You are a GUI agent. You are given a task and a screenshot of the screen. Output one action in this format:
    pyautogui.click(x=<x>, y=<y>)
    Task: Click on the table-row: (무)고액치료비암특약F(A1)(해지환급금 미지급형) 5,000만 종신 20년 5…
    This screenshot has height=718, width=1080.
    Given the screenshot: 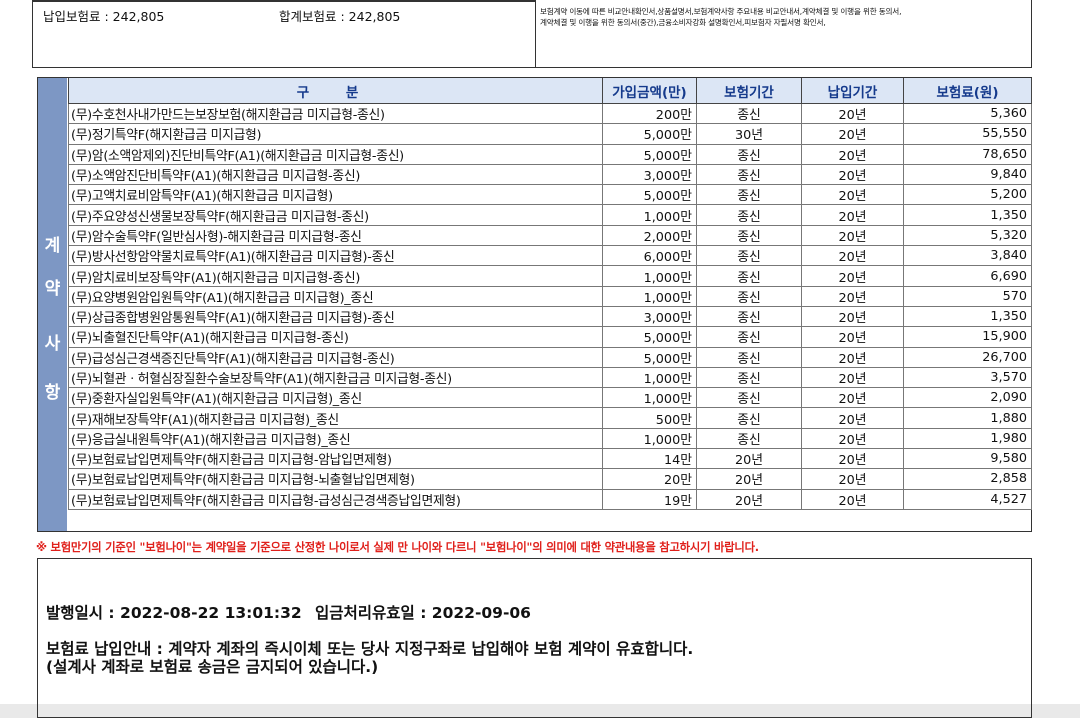 What is the action you would take?
    pyautogui.click(x=550, y=195)
    